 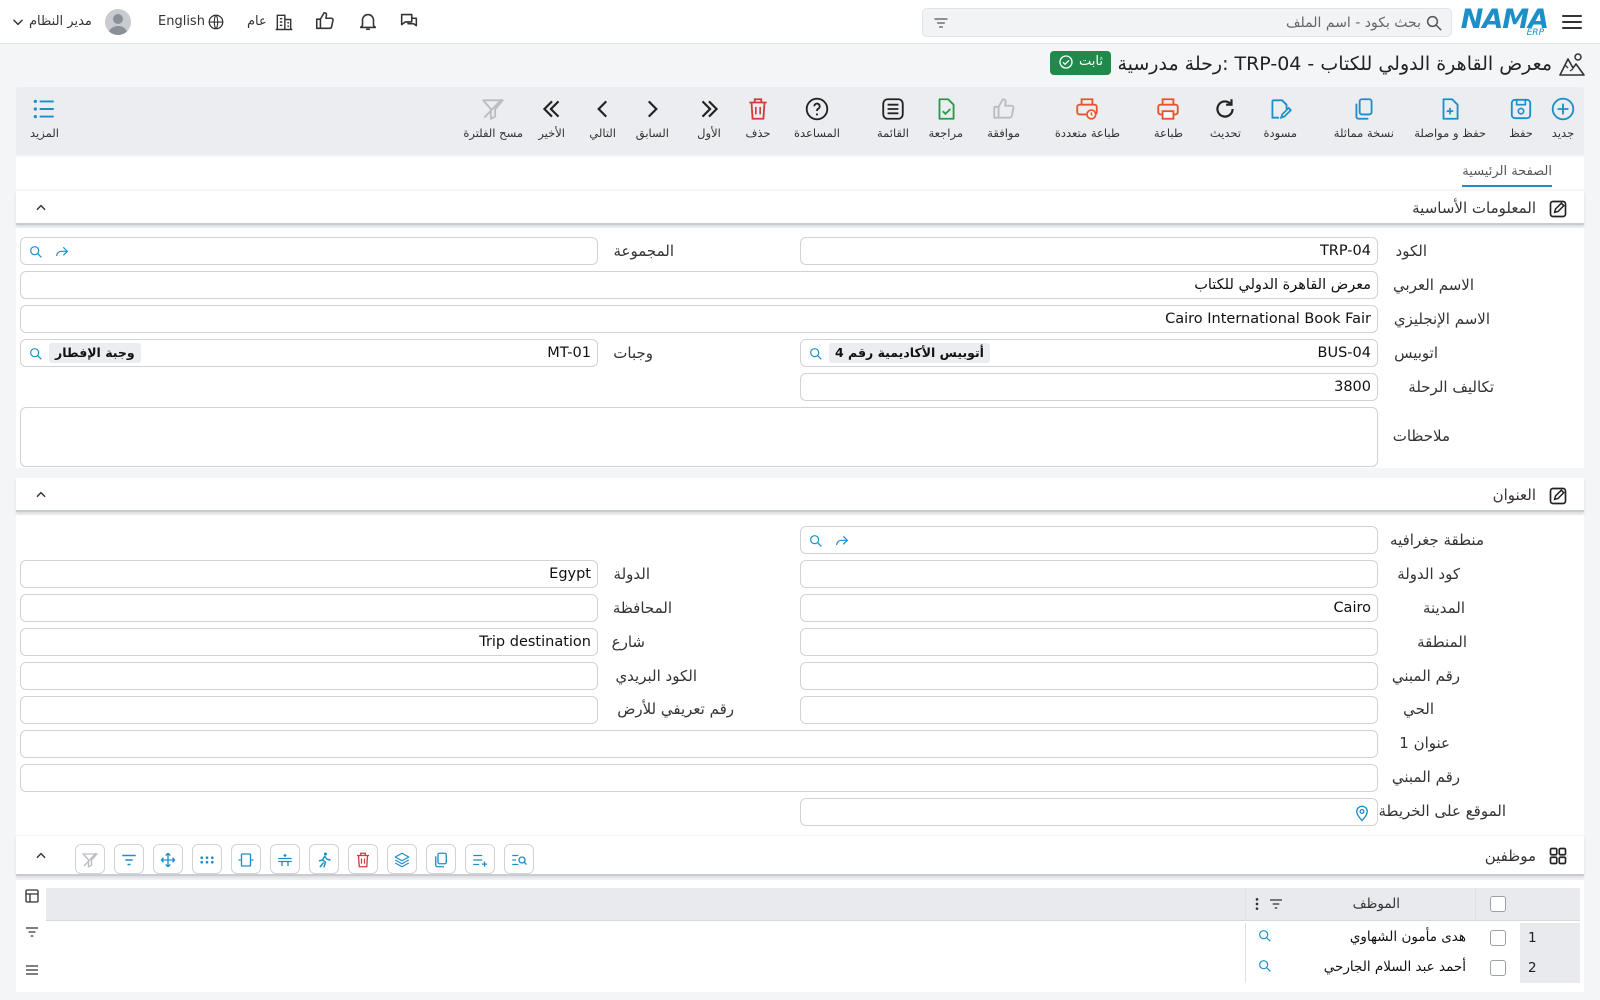 I want to click on dots-grid-button, so click(x=207, y=859).